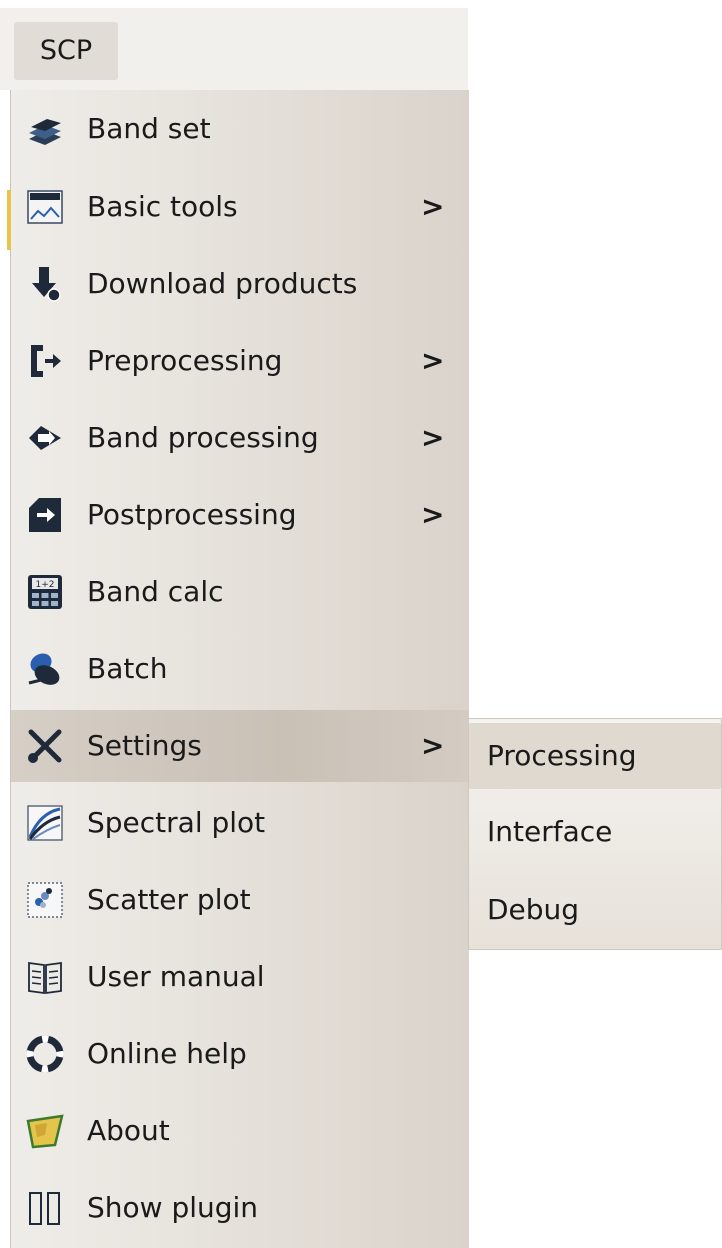 The image size is (722, 1248). Describe the element at coordinates (240, 207) in the screenshot. I see `menu-item-basic-tools: Basic tools >` at that location.